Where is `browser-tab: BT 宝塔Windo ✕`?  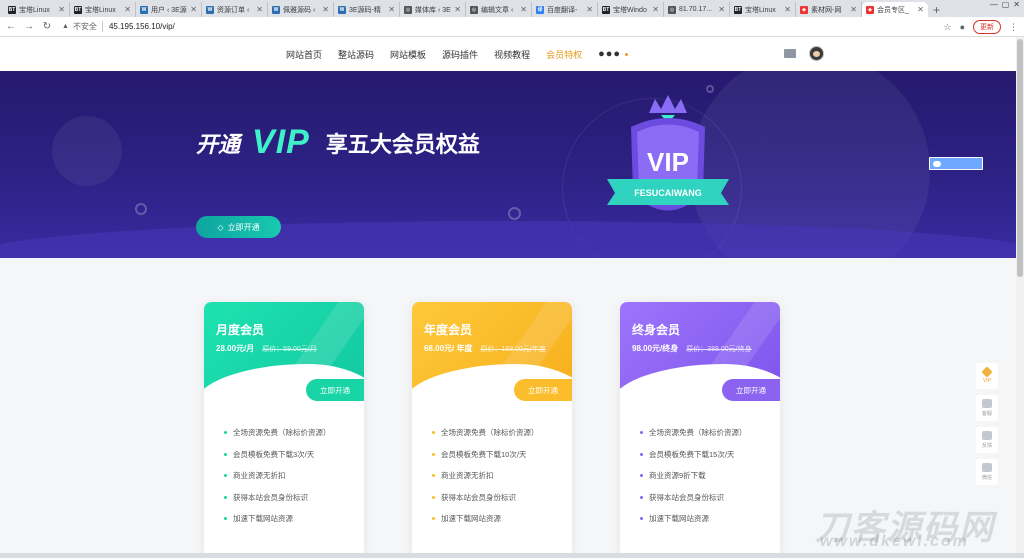
browser-tab: BT 宝塔Windo ✕ is located at coordinates (631, 9).